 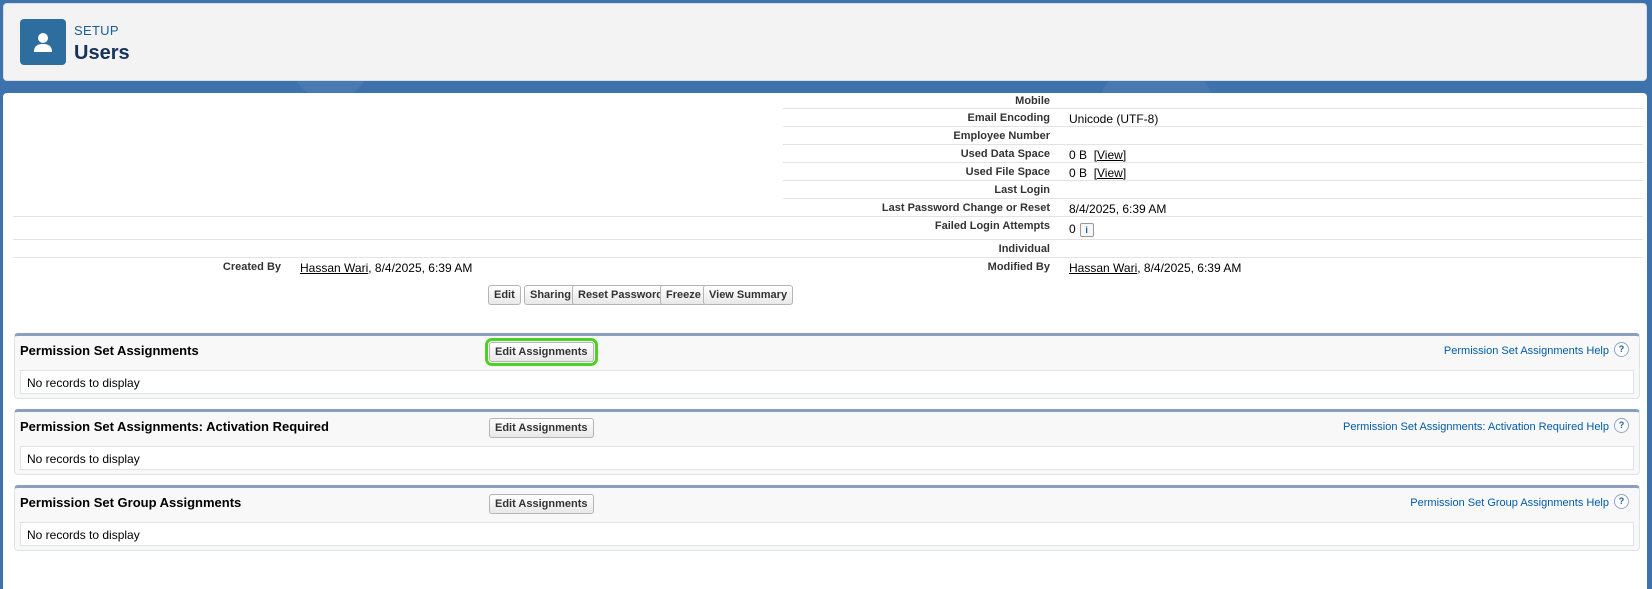 I want to click on mobile-label: Mobile, so click(x=1032, y=101).